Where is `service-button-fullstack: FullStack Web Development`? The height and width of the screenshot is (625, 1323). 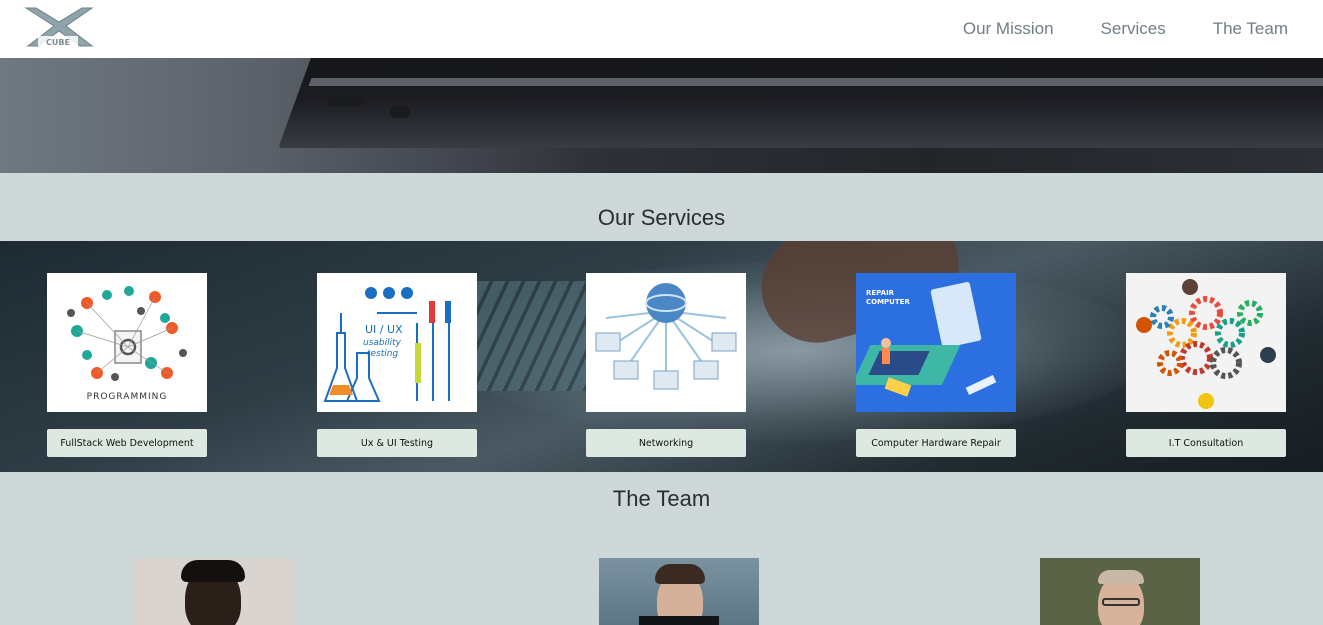 service-button-fullstack: FullStack Web Development is located at coordinates (127, 443).